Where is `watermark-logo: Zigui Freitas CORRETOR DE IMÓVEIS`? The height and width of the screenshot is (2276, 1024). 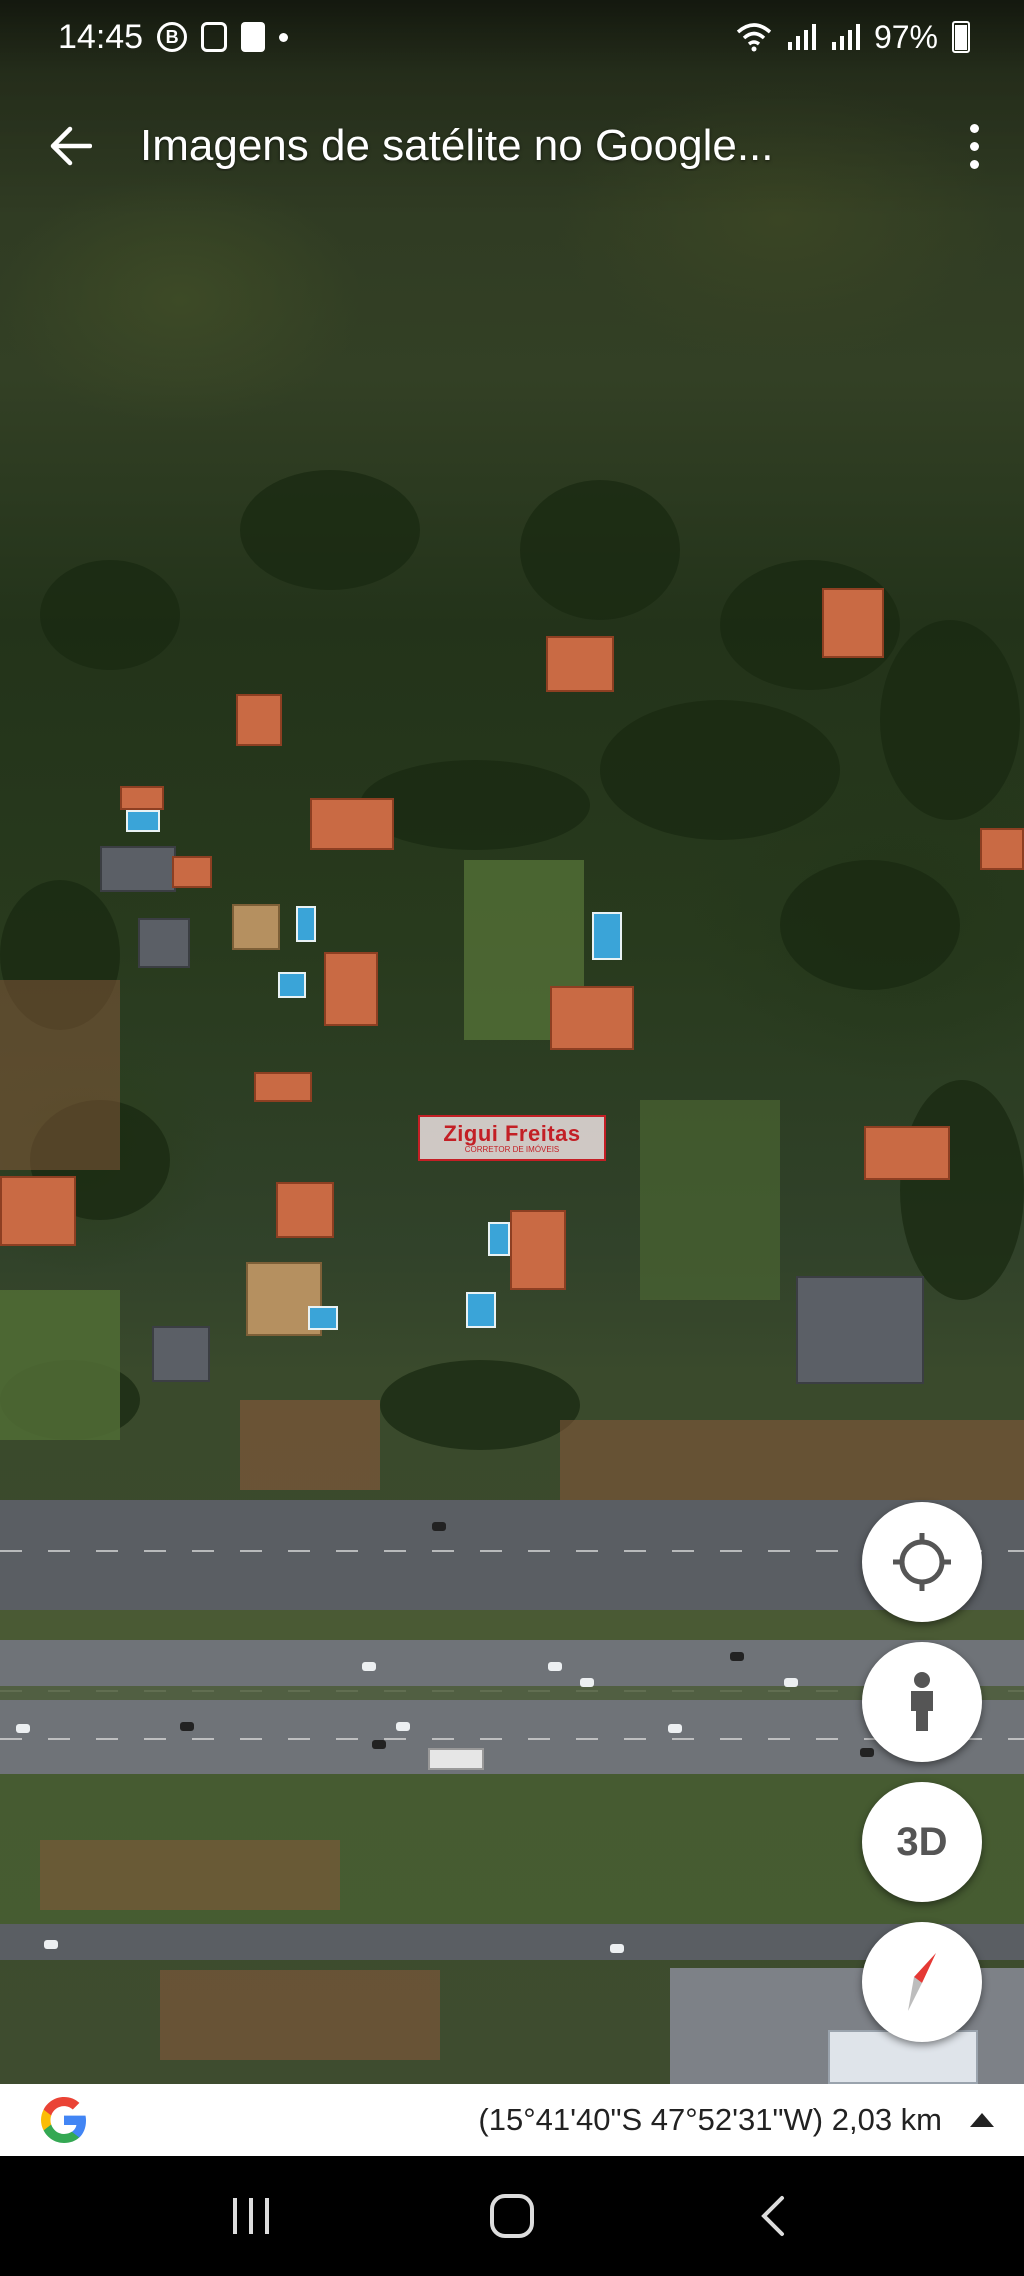
watermark-logo: Zigui Freitas CORRETOR DE IMÓVEIS is located at coordinates (512, 1138).